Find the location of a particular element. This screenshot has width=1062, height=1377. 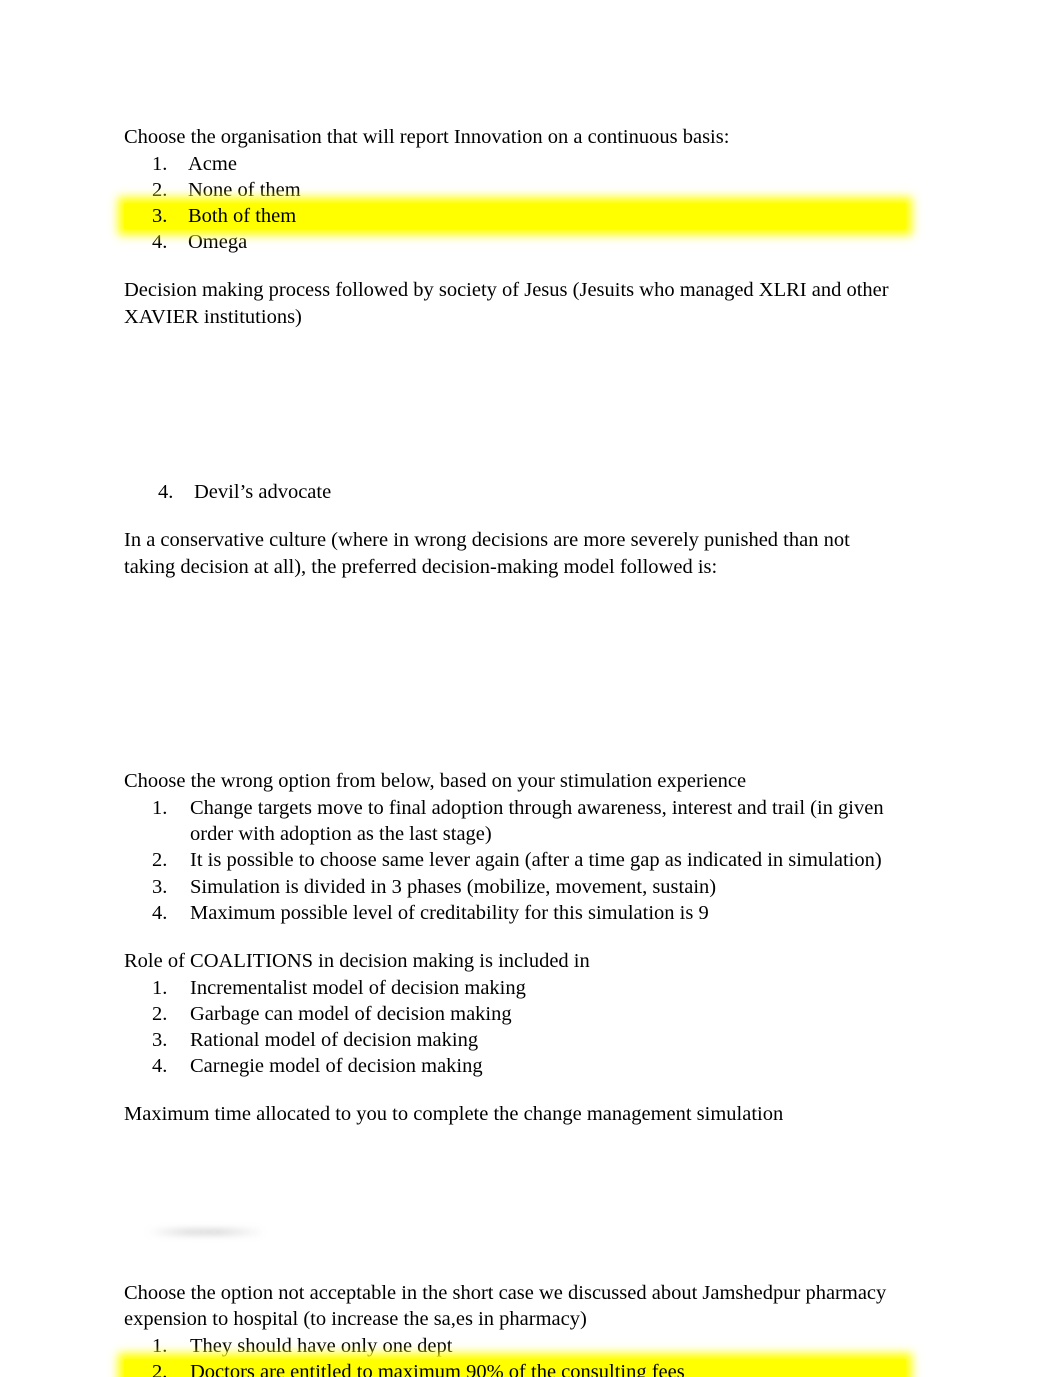

answer-option: 2. None of them is located at coordinates (515, 190).